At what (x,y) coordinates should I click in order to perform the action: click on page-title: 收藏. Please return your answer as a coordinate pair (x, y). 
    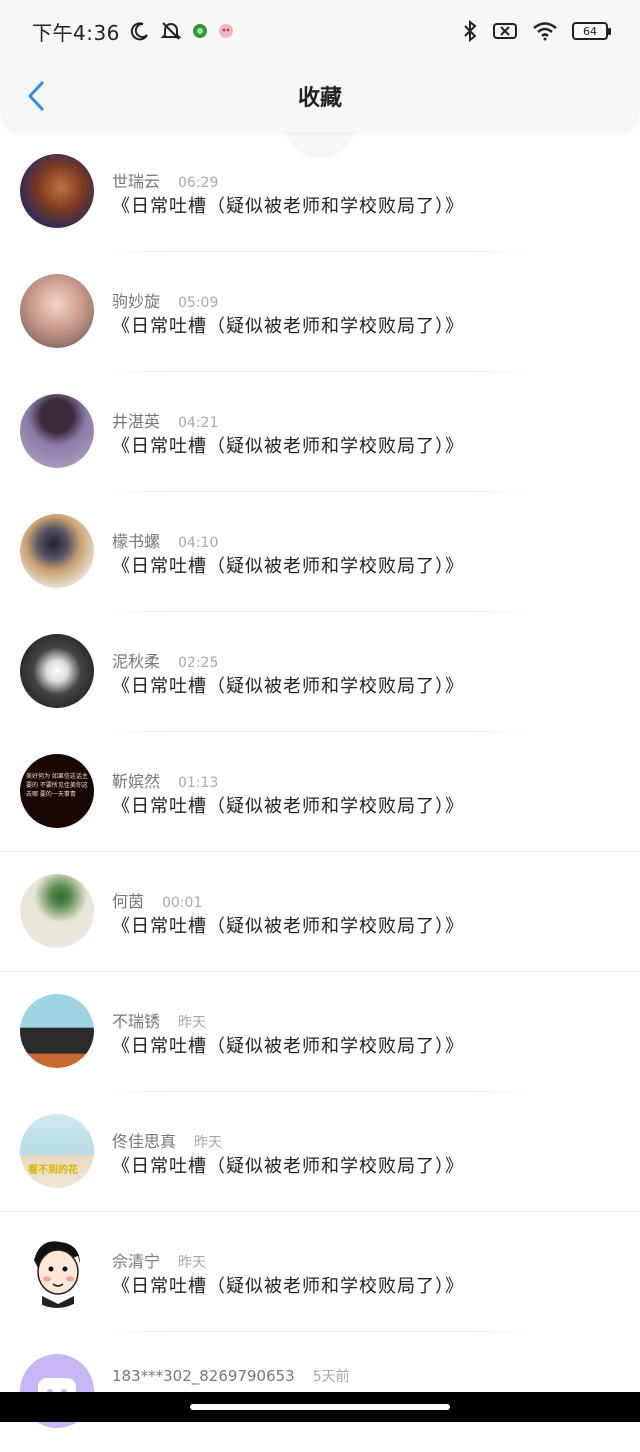
    Looking at the image, I should click on (319, 98).